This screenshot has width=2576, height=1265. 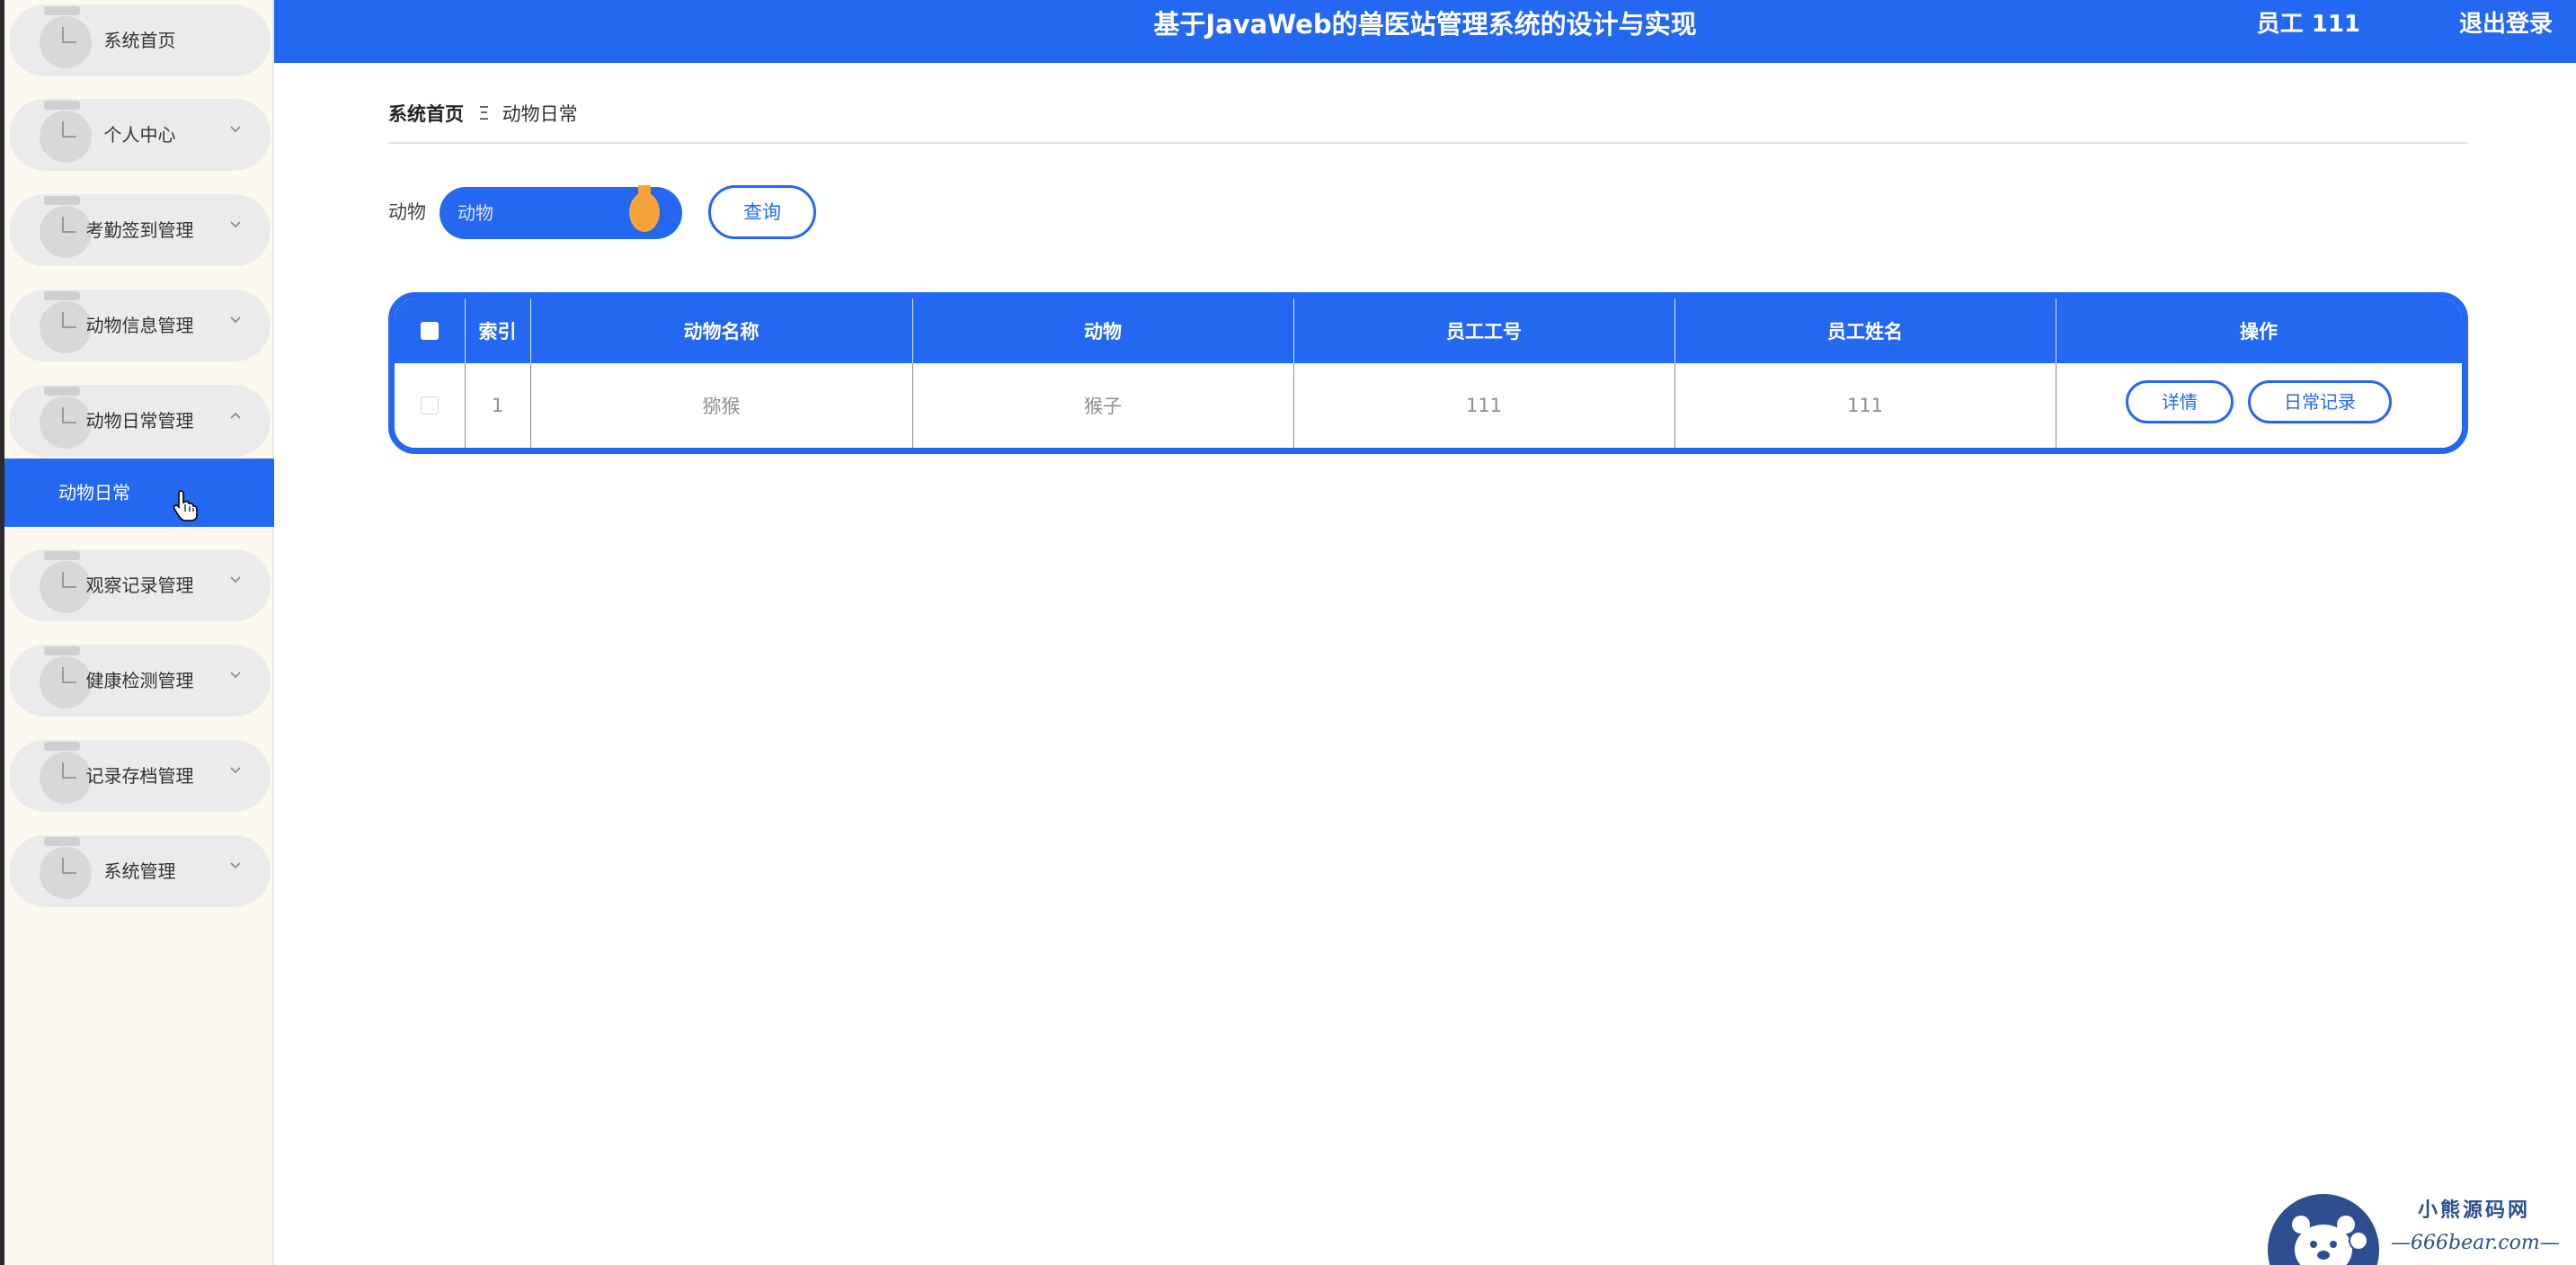 What do you see at coordinates (1103, 332) in the screenshot?
I see `column-header: 动物` at bounding box center [1103, 332].